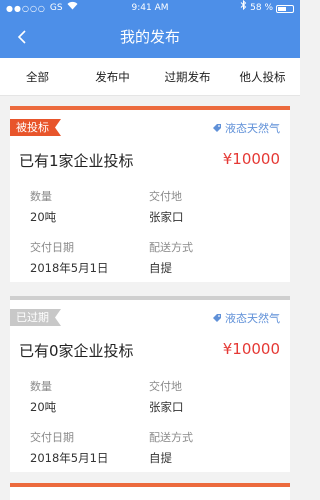 The image size is (320, 500). What do you see at coordinates (76, 351) in the screenshot?
I see `bid-count-title: 已有0家企业投标` at bounding box center [76, 351].